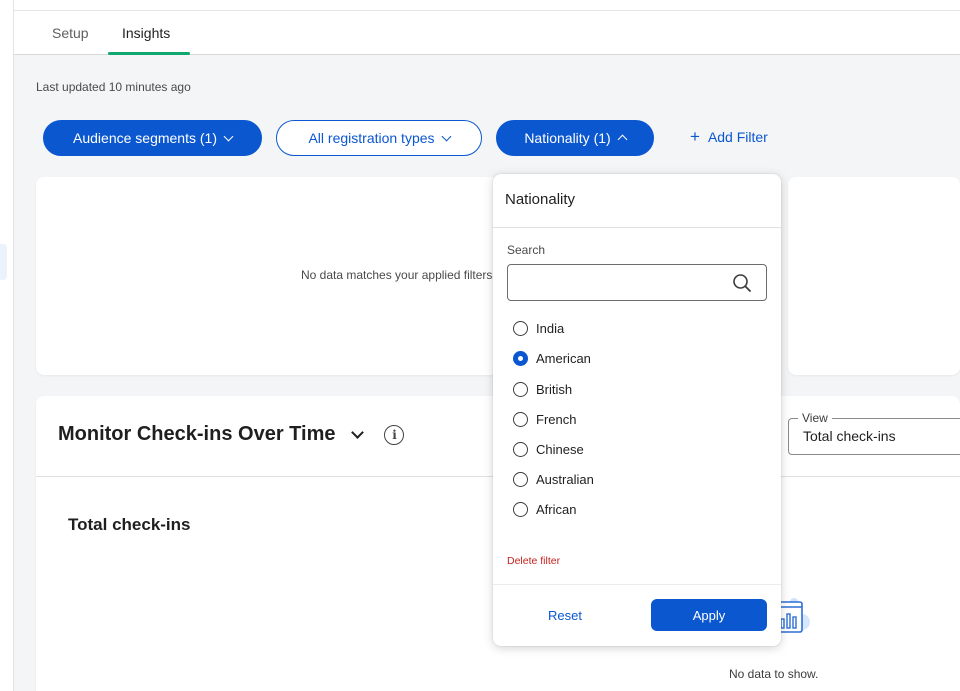  I want to click on nationality-filter-label: Nationality (1), so click(567, 138).